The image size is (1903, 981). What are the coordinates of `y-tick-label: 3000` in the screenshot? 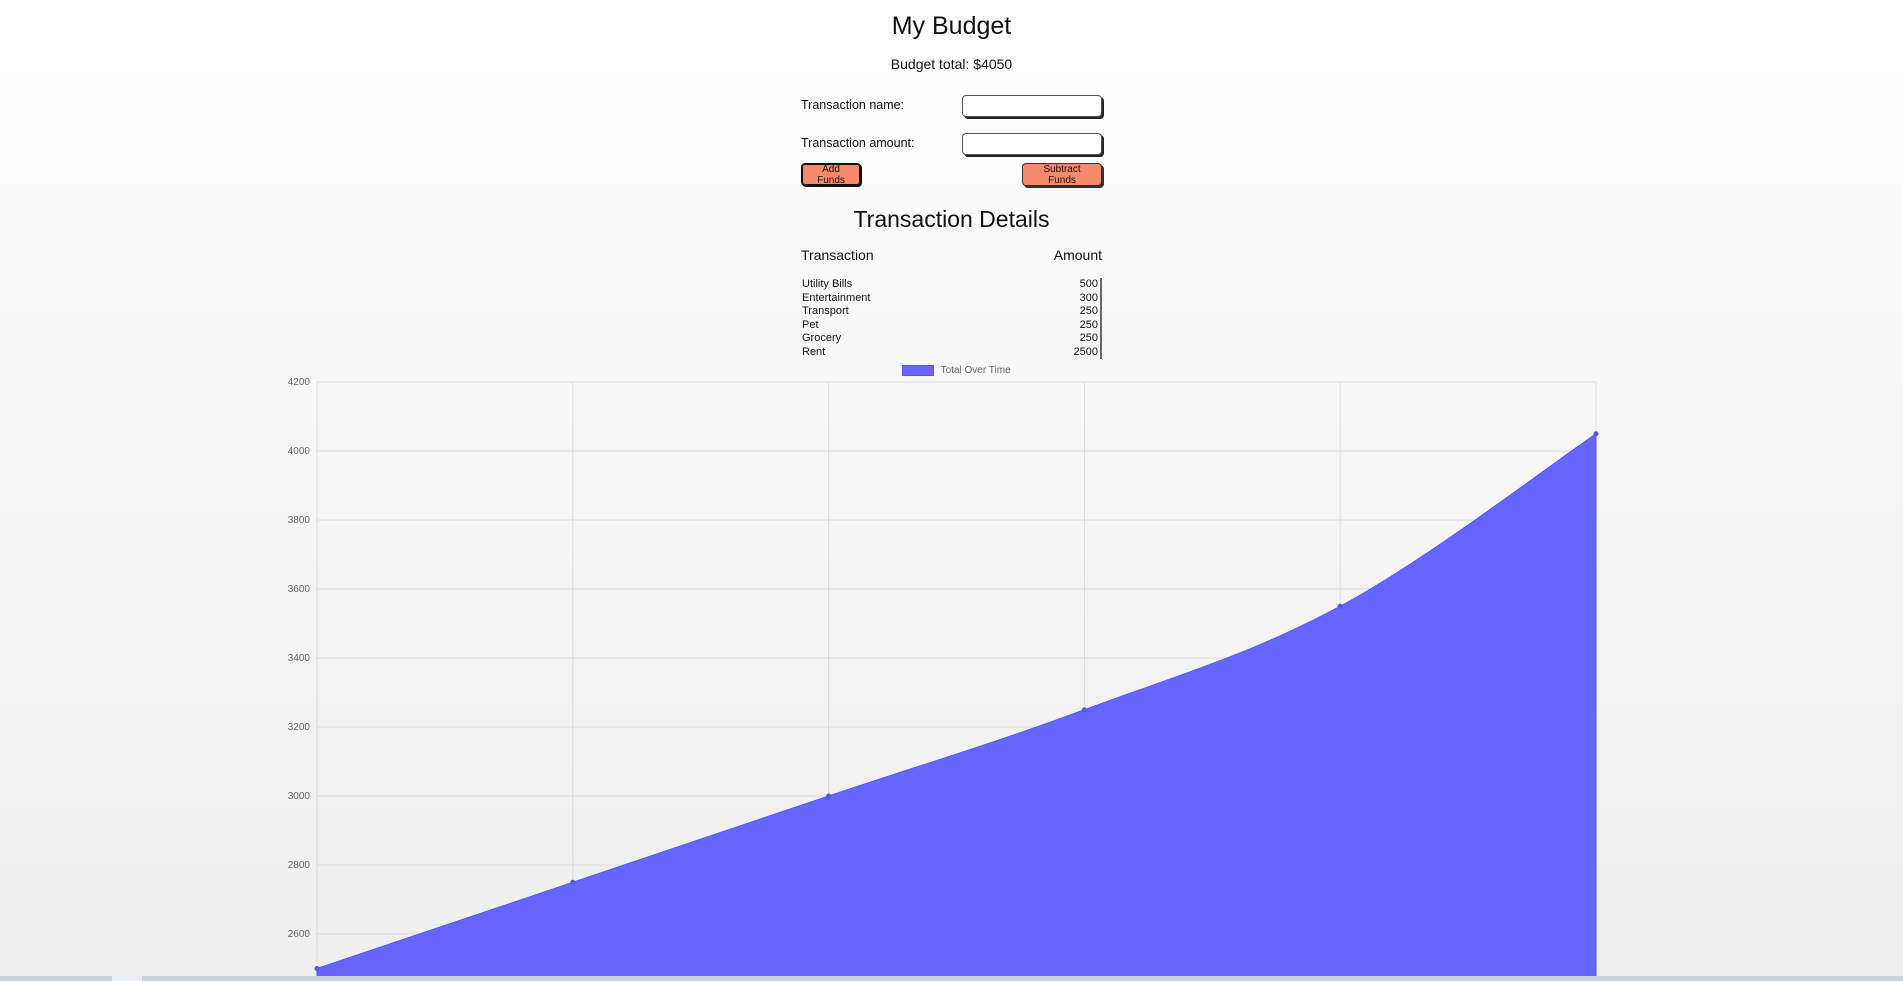 It's located at (299, 796).